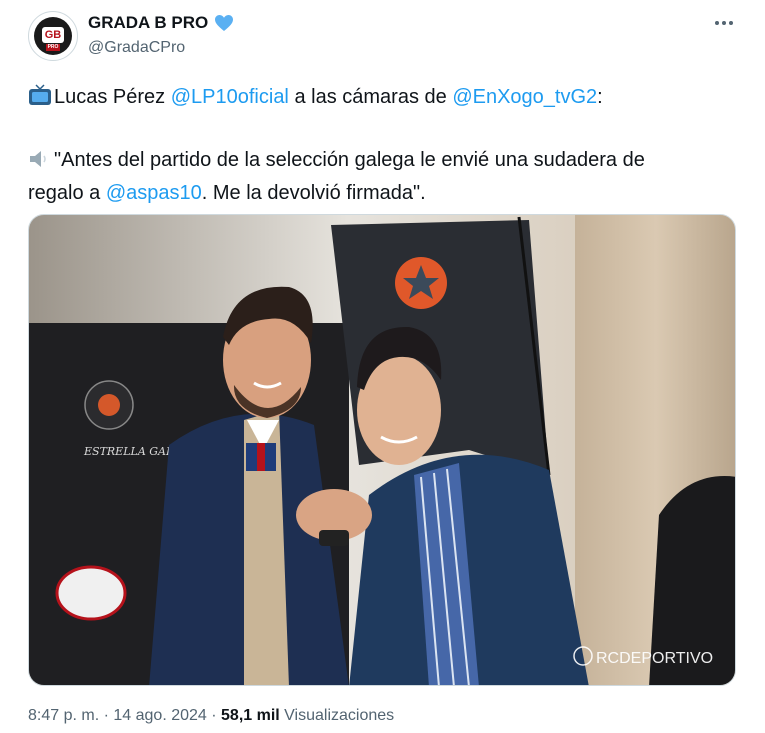  I want to click on blue-heart-icon, so click(224, 23).